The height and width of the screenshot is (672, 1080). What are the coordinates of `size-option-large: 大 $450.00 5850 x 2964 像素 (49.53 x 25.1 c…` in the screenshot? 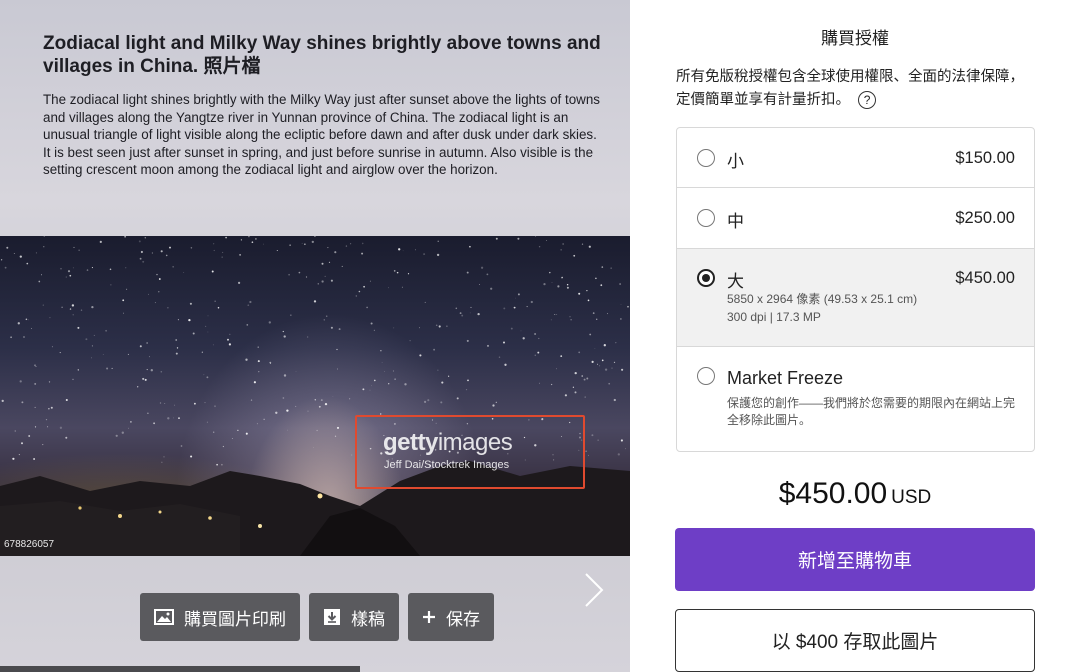 It's located at (855, 298).